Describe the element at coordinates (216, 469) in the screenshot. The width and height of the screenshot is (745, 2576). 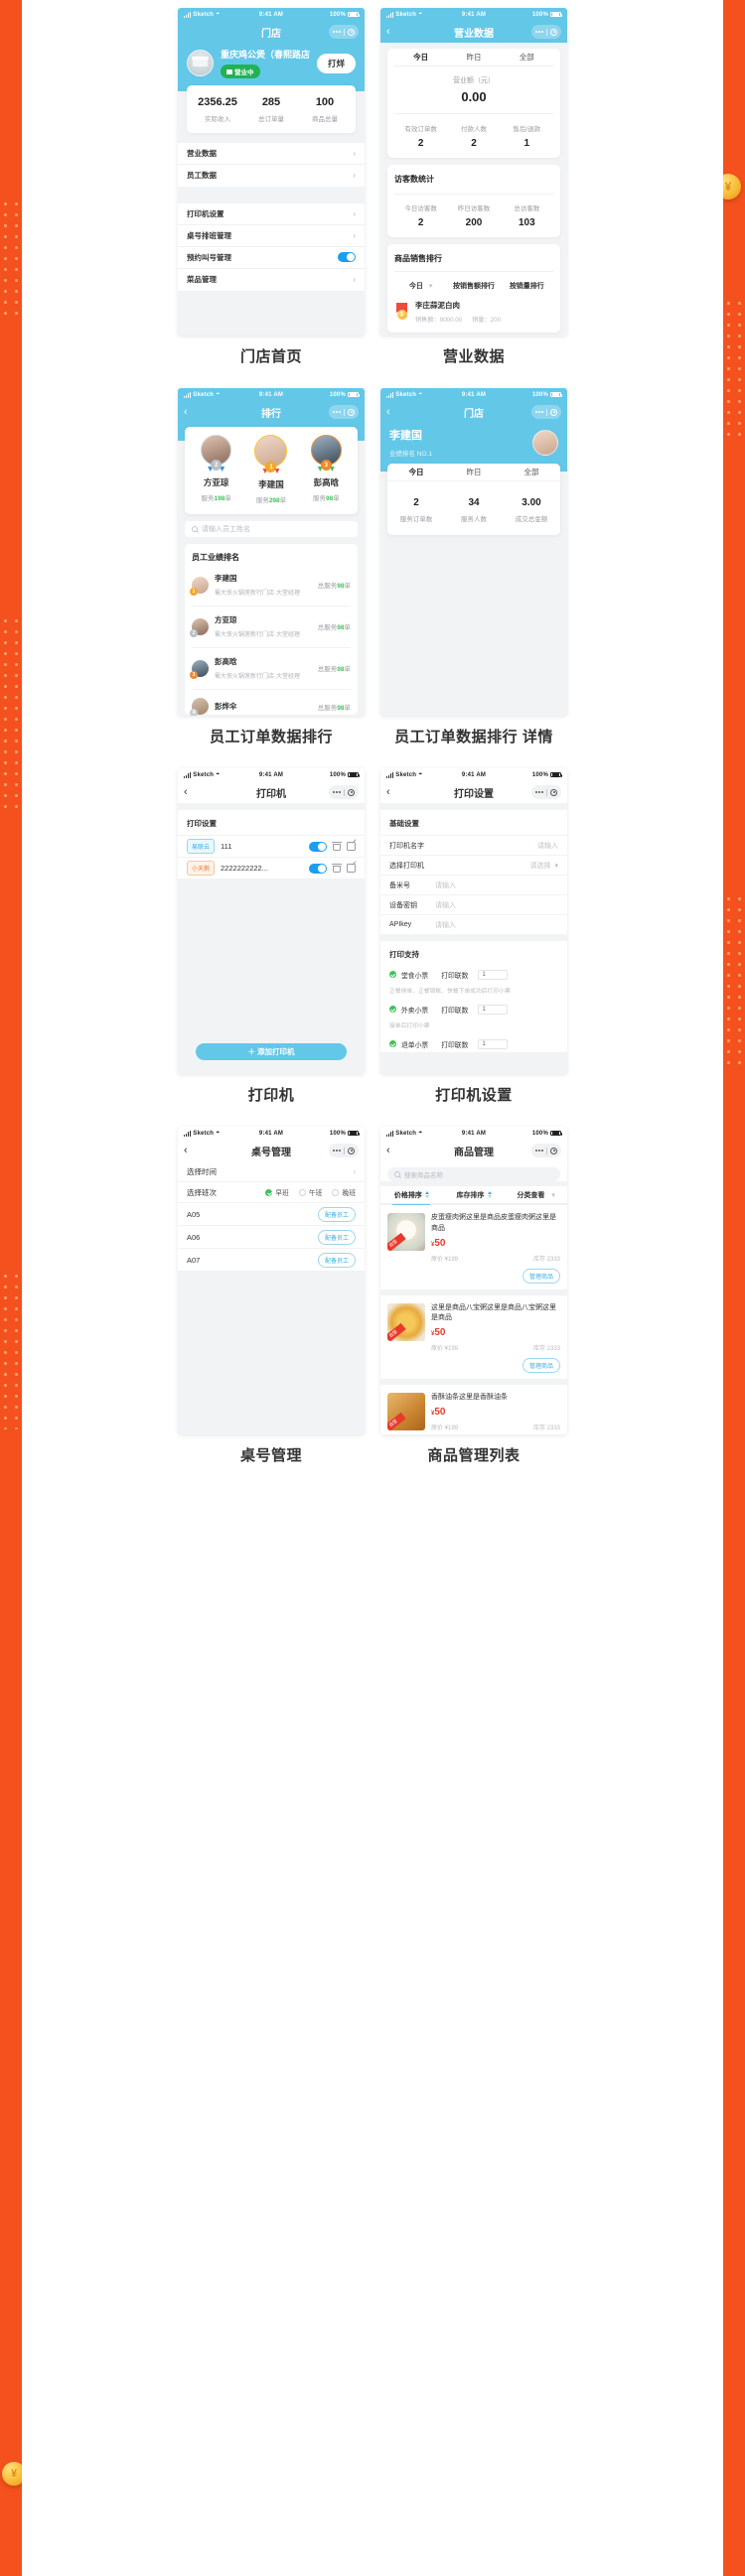
I see `podium-second: 2 方亚琼 服务198单` at that location.